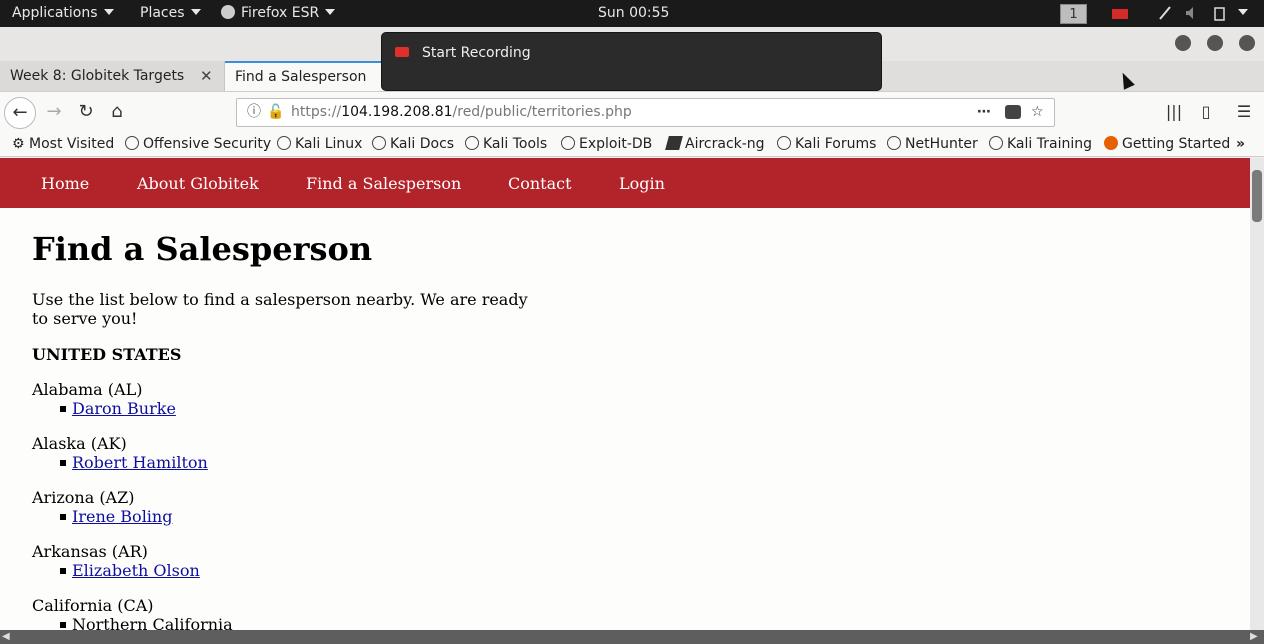 This screenshot has width=1264, height=644. What do you see at coordinates (1240, 144) in the screenshot?
I see `bookmarks-overflow-icon: »` at bounding box center [1240, 144].